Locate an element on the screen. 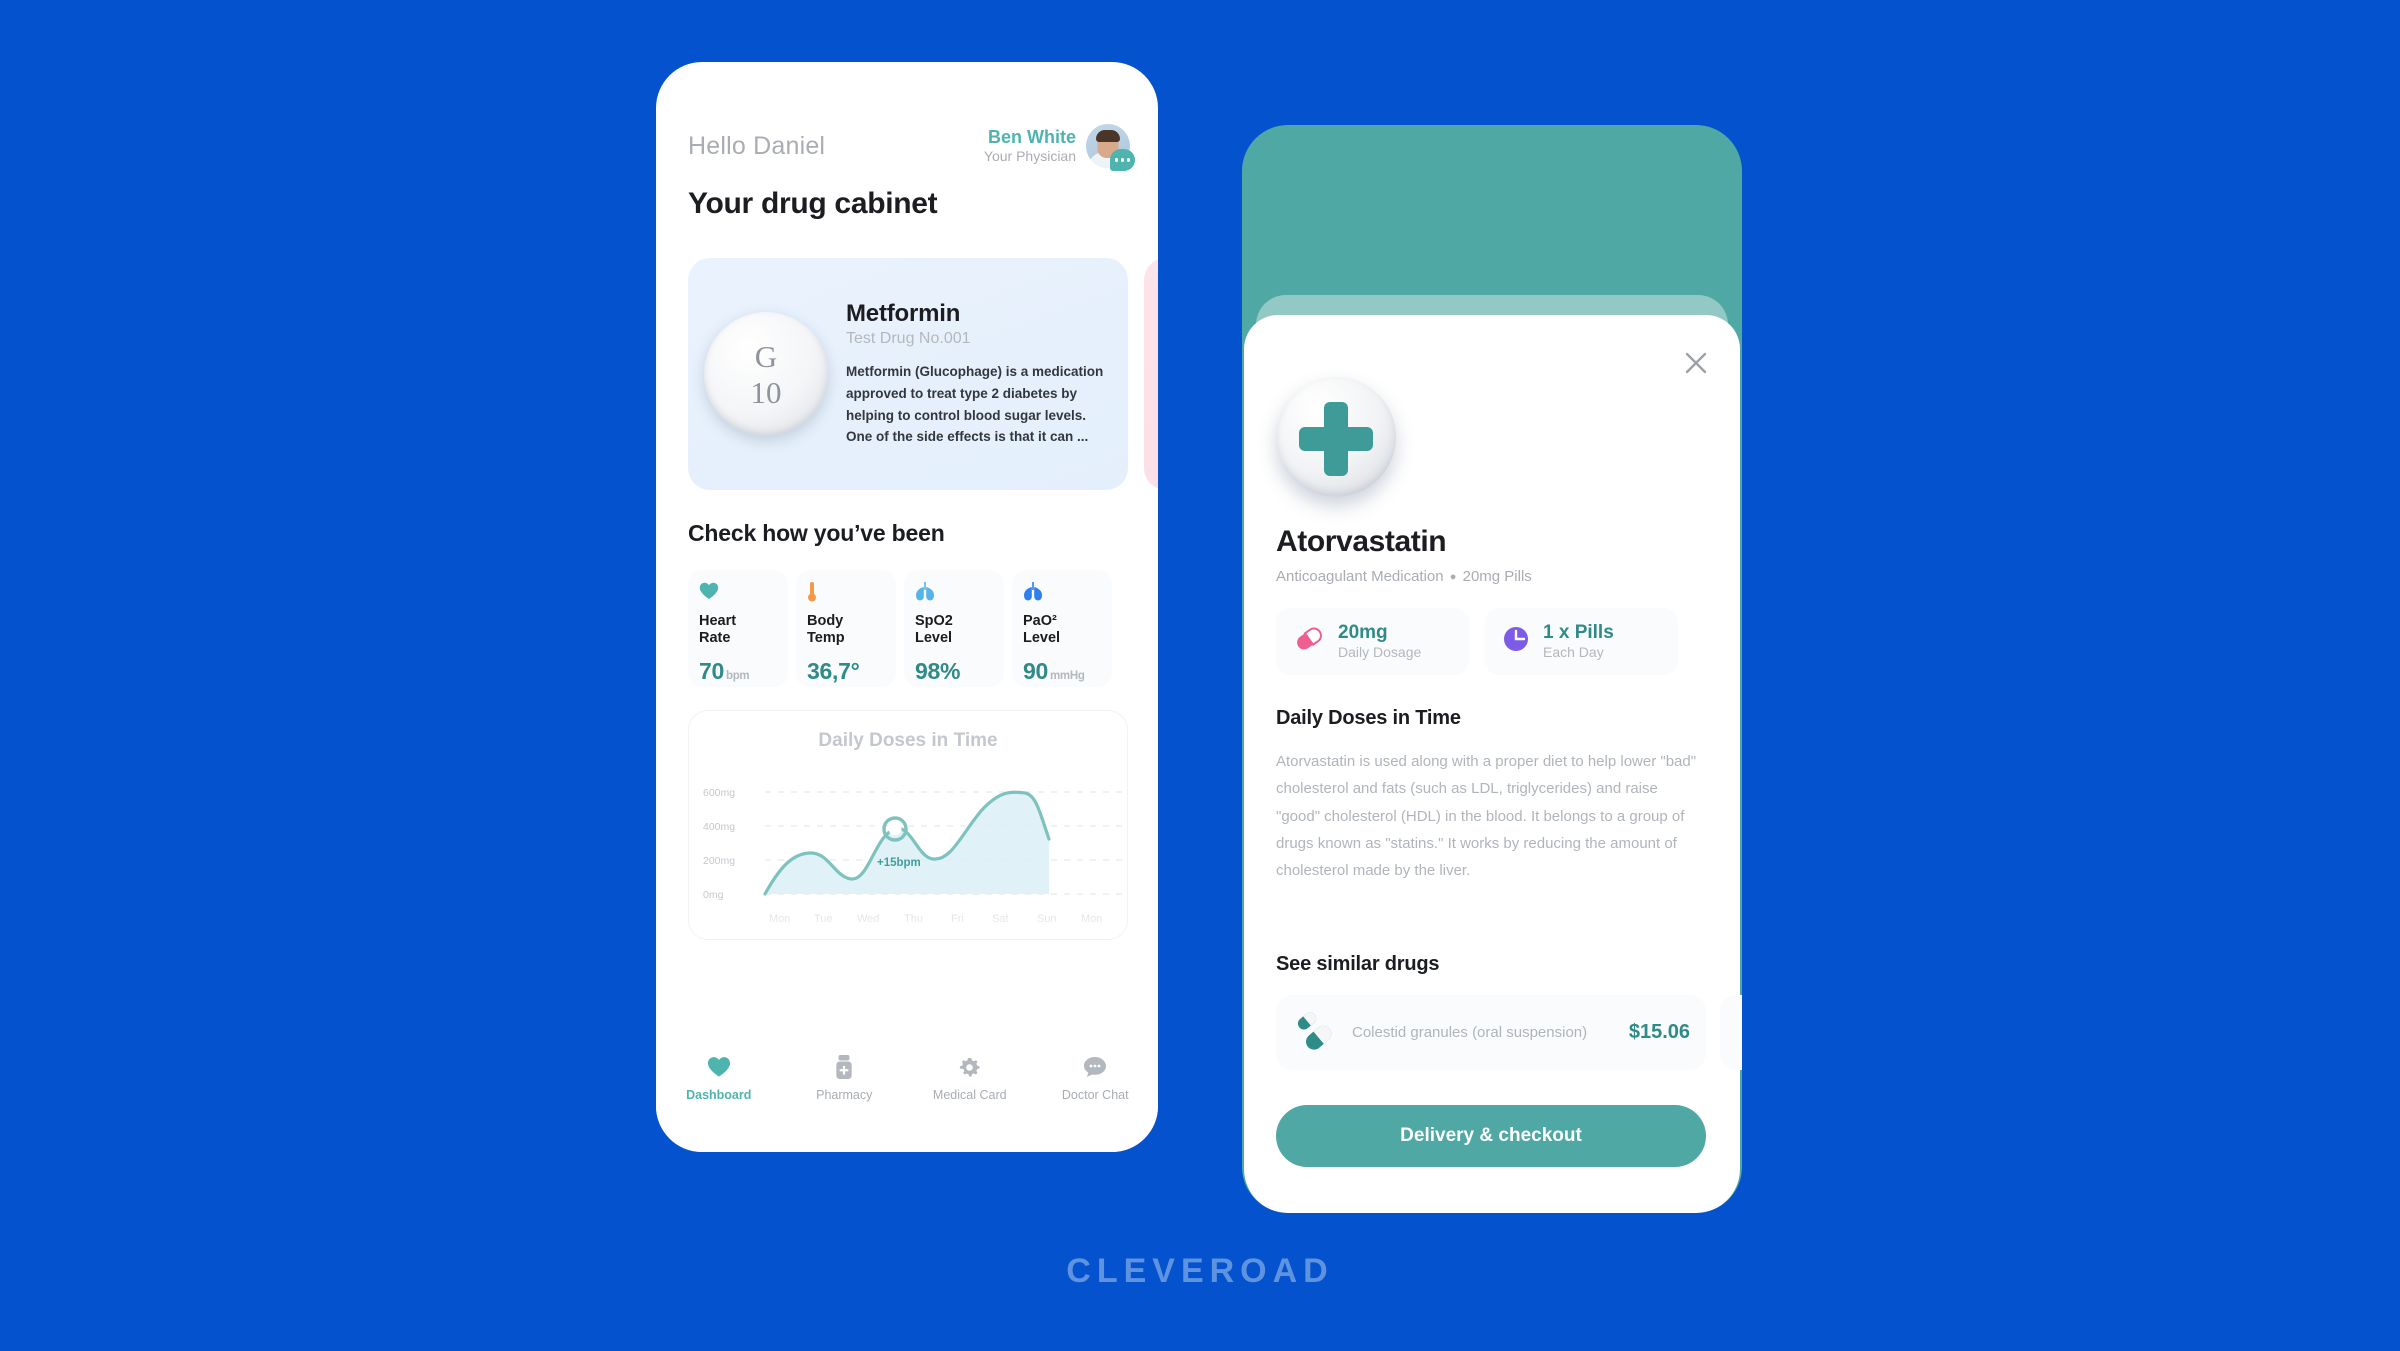 The height and width of the screenshot is (1351, 2400). thermometer-icon is located at coordinates (846, 592).